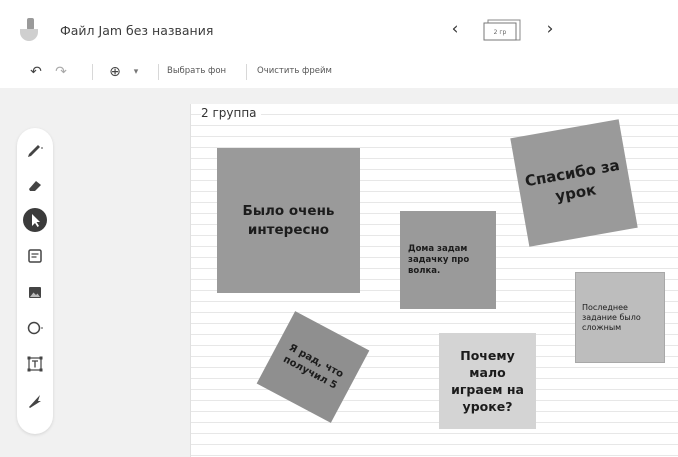  I want to click on shape-tool, so click(35, 328).